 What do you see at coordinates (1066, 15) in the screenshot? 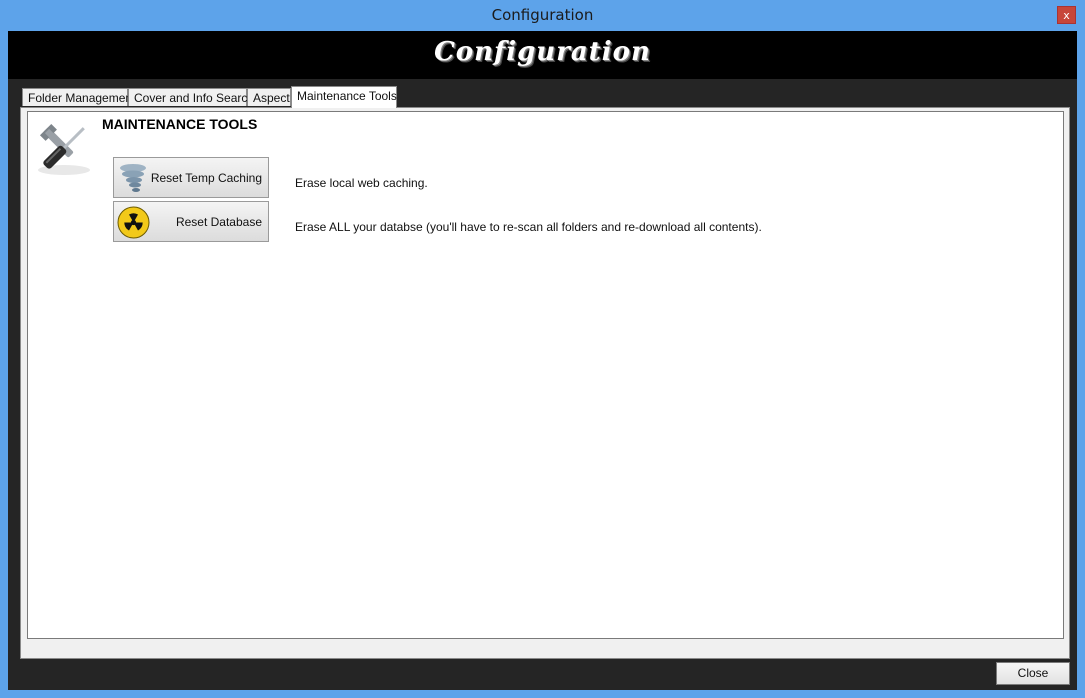
I see `window-close-button: x` at bounding box center [1066, 15].